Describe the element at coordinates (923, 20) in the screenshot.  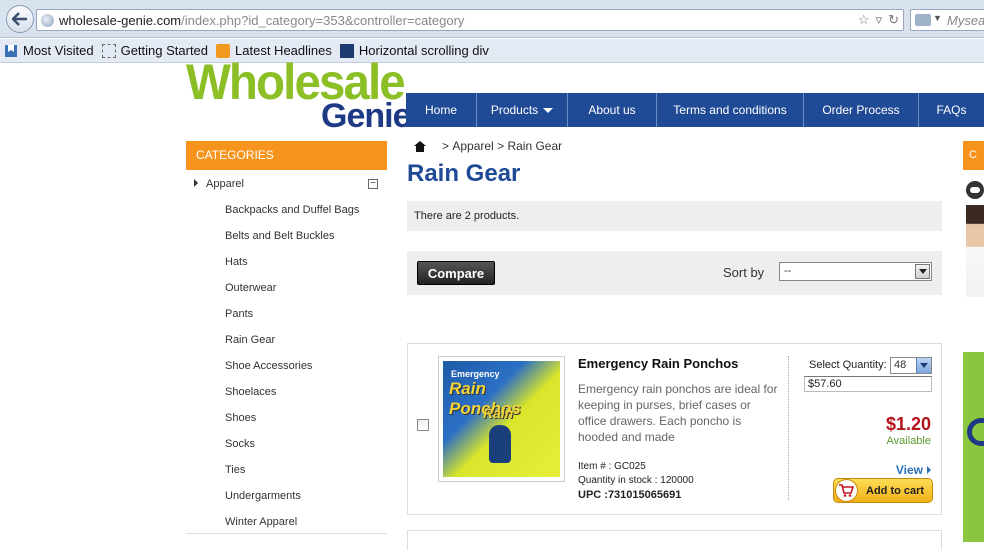
I see `search-engine-icon` at that location.